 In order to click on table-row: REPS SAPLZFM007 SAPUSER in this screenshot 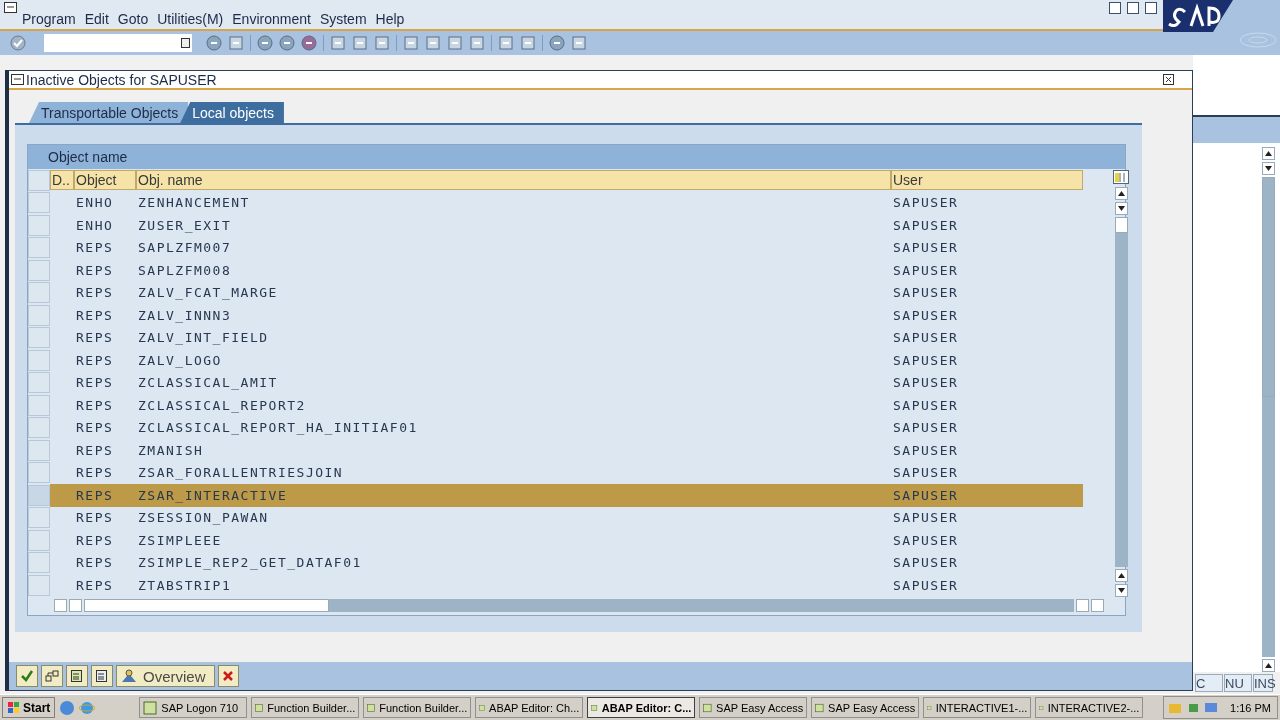, I will do `click(566, 247)`.